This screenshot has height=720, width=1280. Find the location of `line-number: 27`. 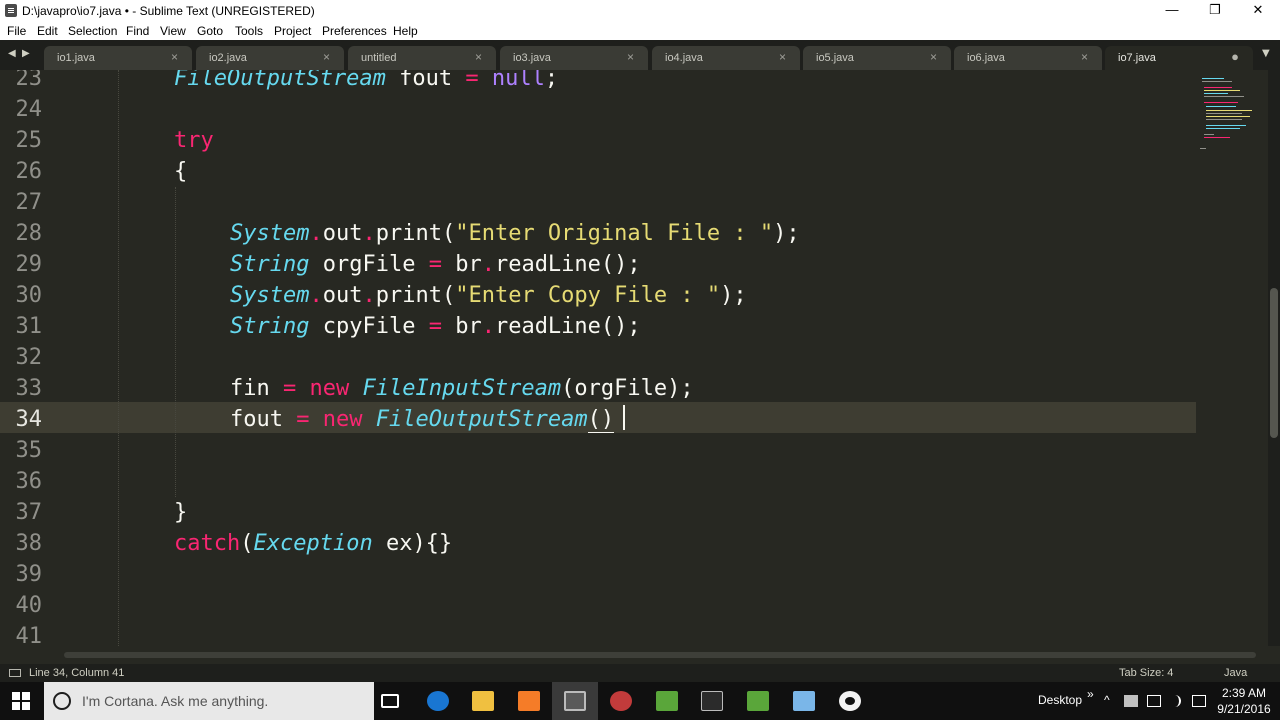

line-number: 27 is located at coordinates (29, 202).